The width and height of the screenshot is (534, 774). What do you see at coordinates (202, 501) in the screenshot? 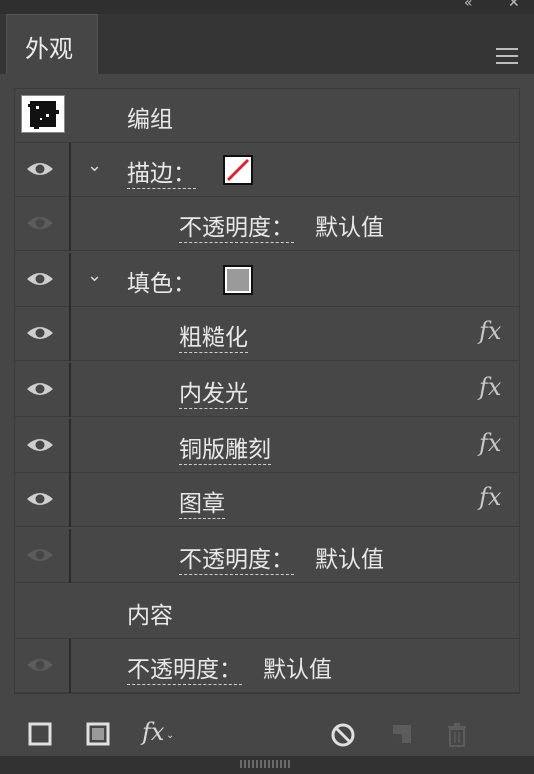
I see `effect-label: 图章` at bounding box center [202, 501].